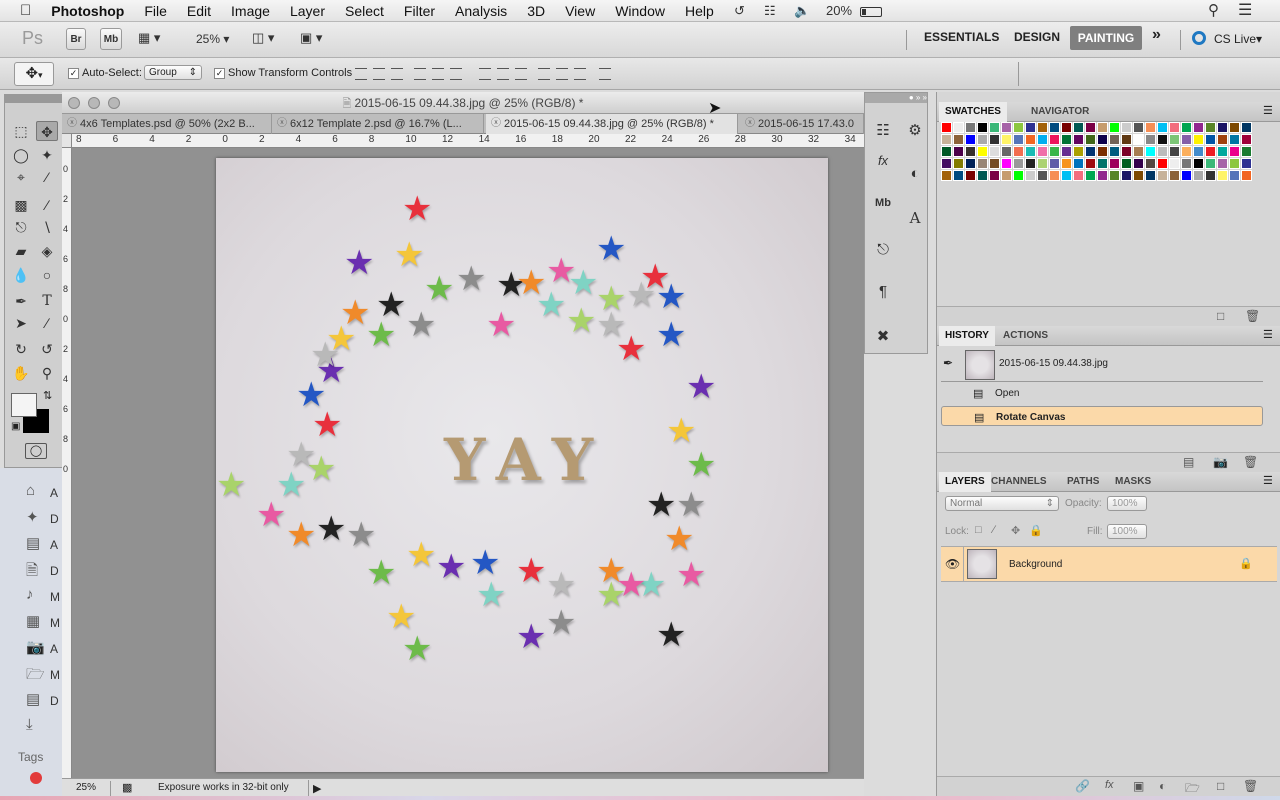  Describe the element at coordinates (54, 649) in the screenshot. I see `sidebar-item-6: A` at that location.